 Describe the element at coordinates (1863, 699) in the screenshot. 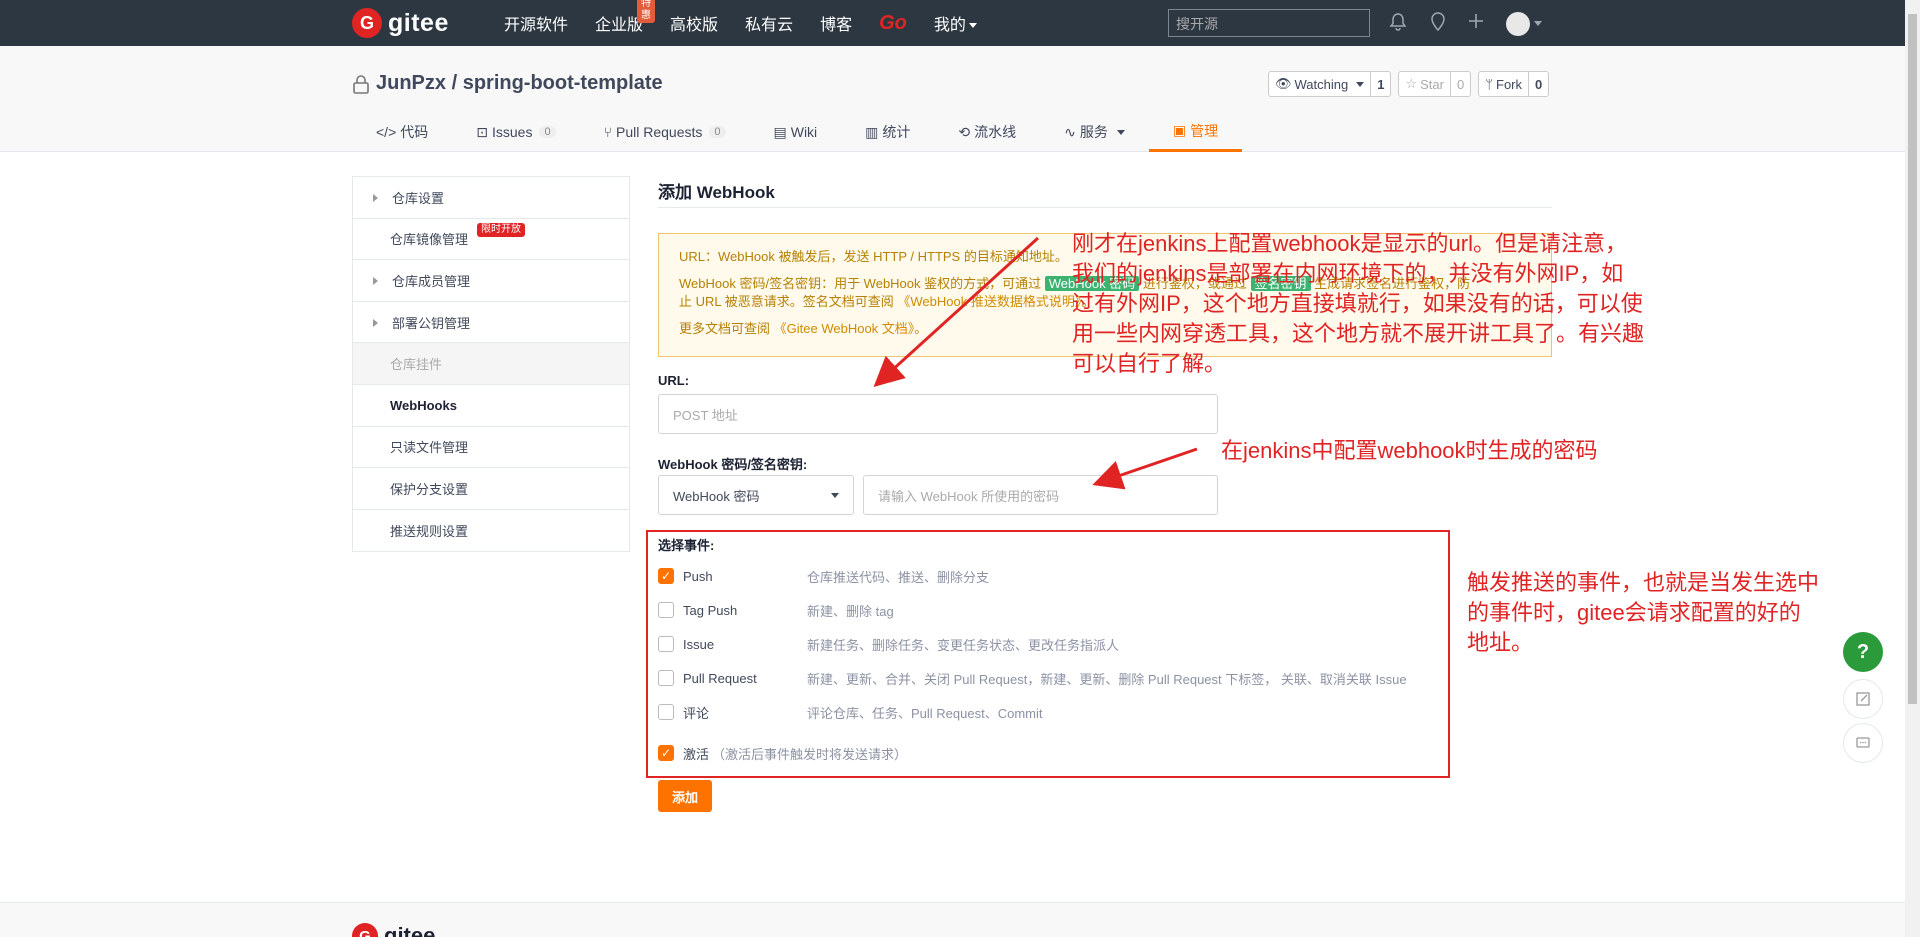

I see `edit-feedback-icon` at that location.